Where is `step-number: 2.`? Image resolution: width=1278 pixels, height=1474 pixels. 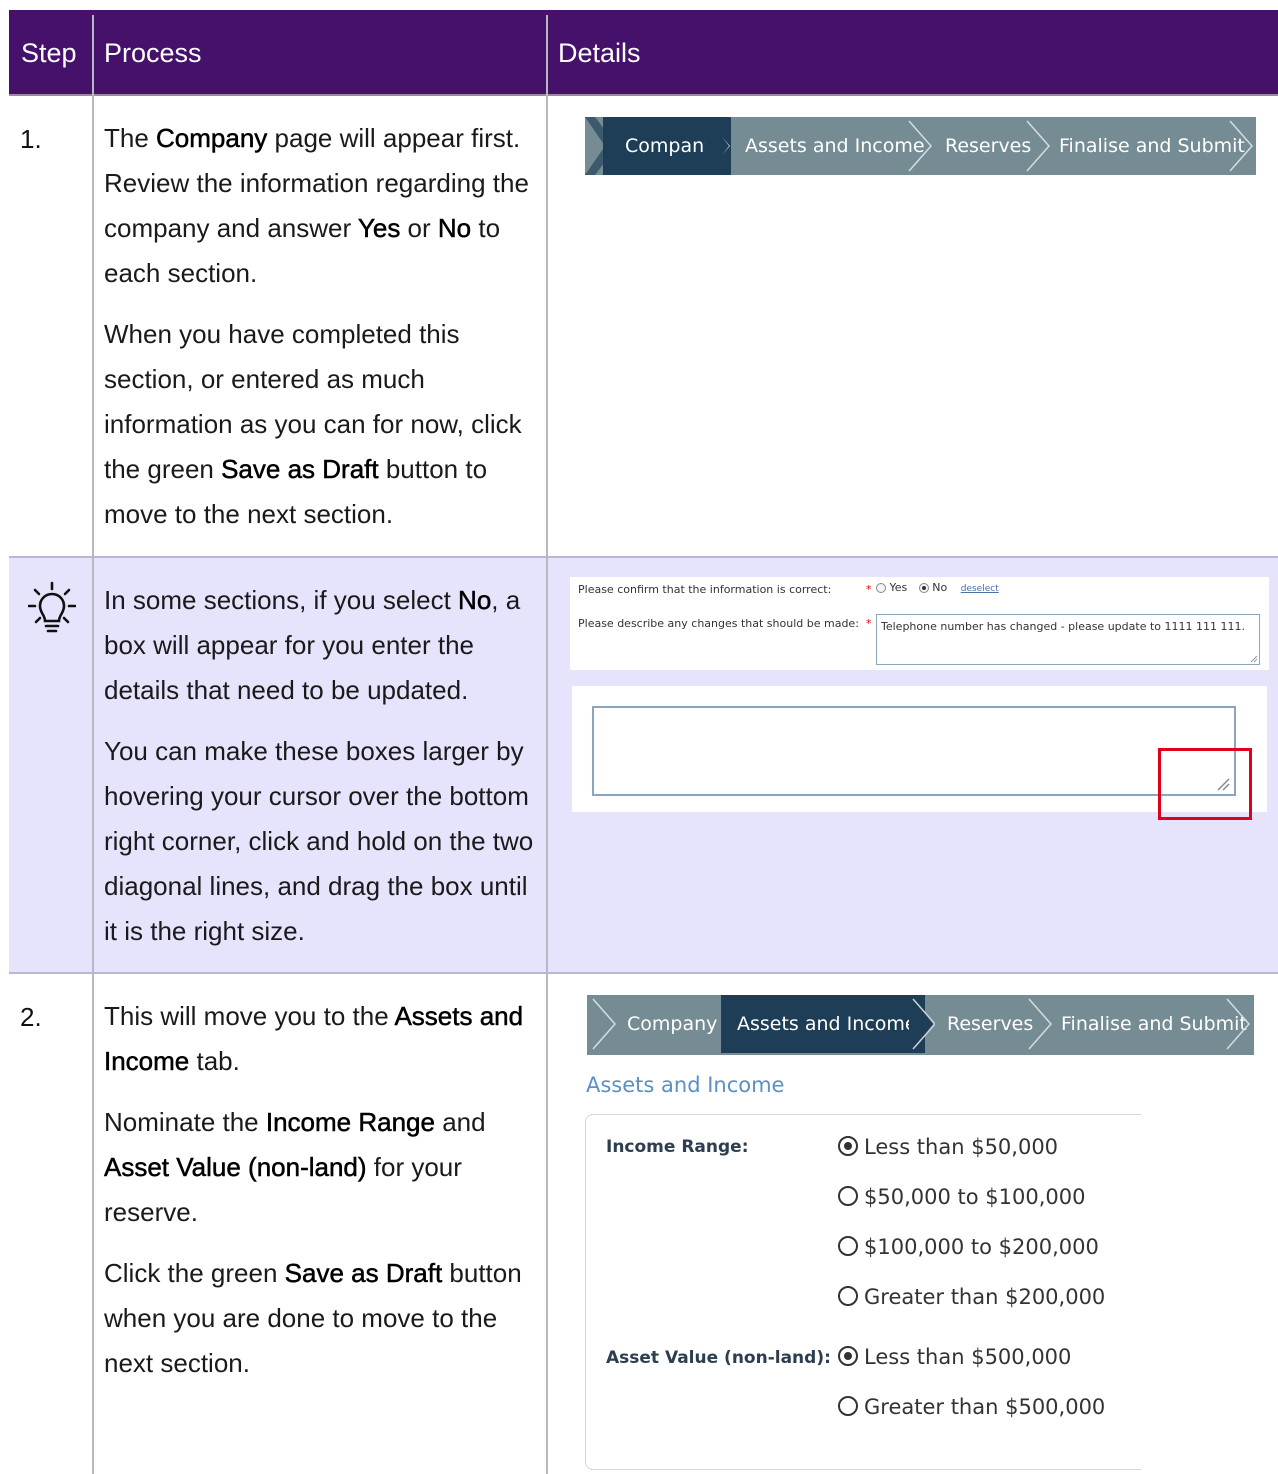
step-number: 2. is located at coordinates (31, 1017).